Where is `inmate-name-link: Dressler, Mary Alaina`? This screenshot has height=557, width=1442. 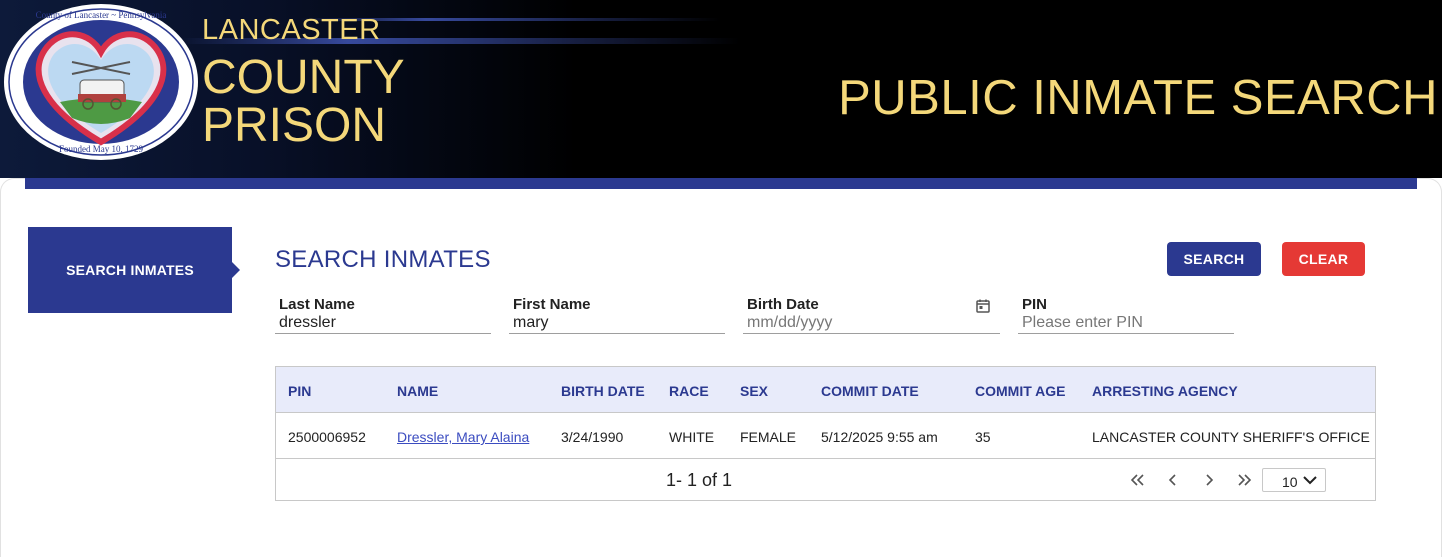 inmate-name-link: Dressler, Mary Alaina is located at coordinates (463, 437).